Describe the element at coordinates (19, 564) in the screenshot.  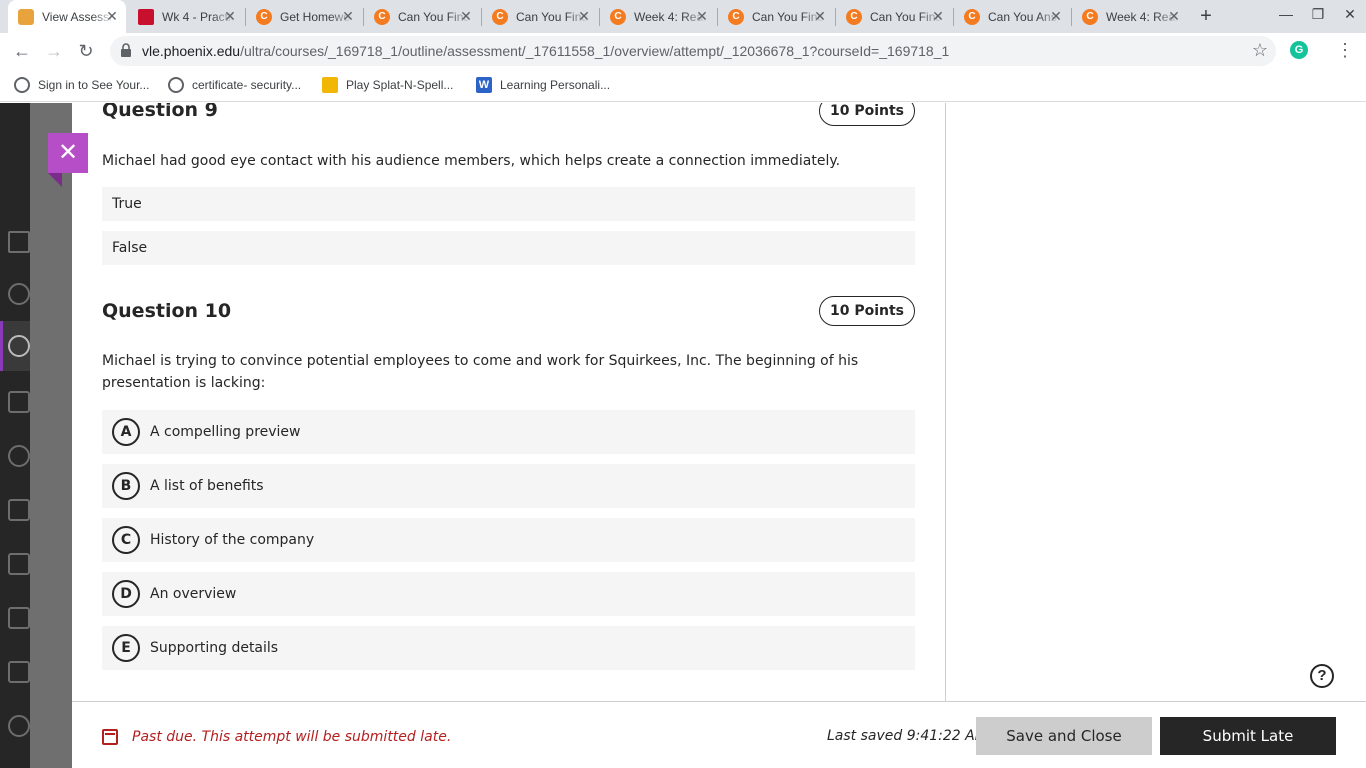
I see `messages-icon` at that location.